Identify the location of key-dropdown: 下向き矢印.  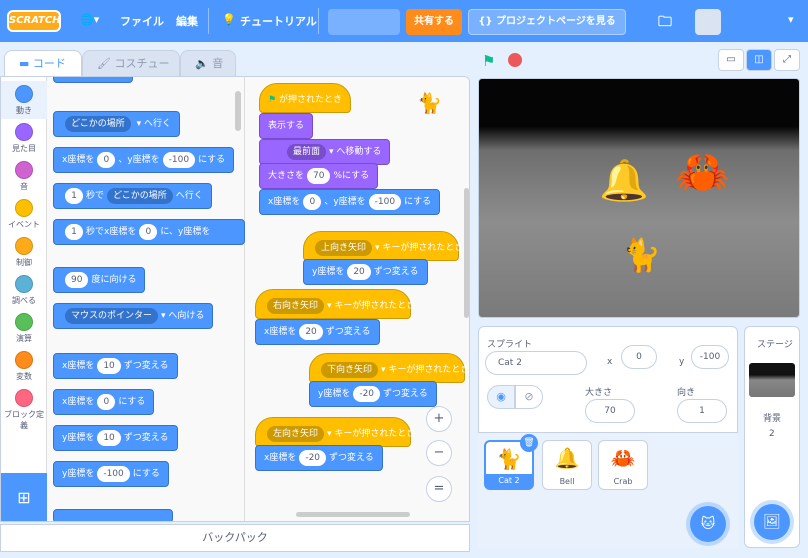
(350, 370).